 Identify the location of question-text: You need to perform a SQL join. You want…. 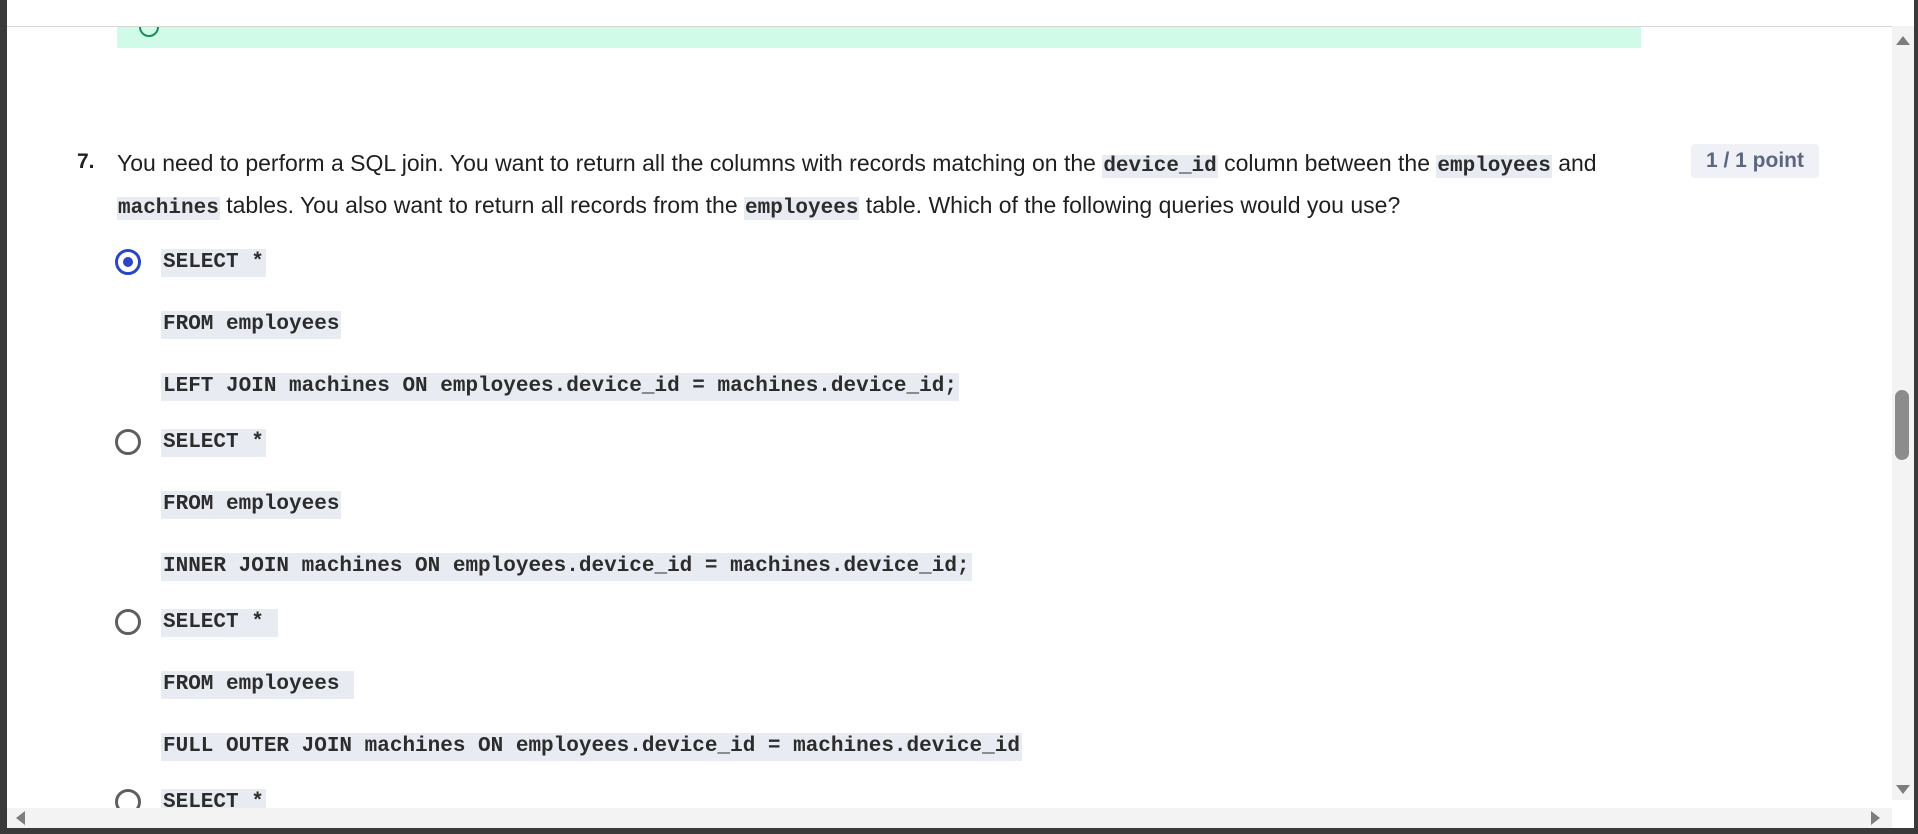
(907, 186).